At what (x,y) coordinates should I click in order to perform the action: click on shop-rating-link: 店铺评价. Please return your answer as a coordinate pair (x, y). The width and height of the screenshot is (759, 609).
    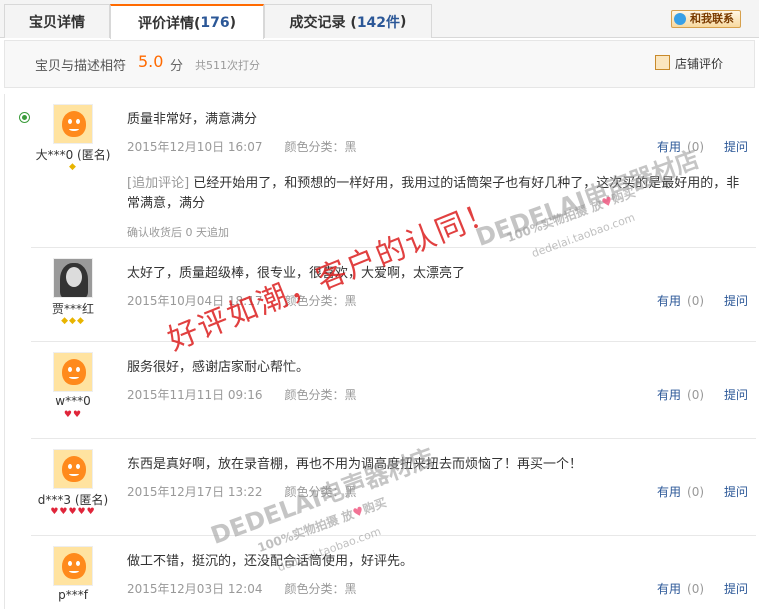
    Looking at the image, I should click on (689, 63).